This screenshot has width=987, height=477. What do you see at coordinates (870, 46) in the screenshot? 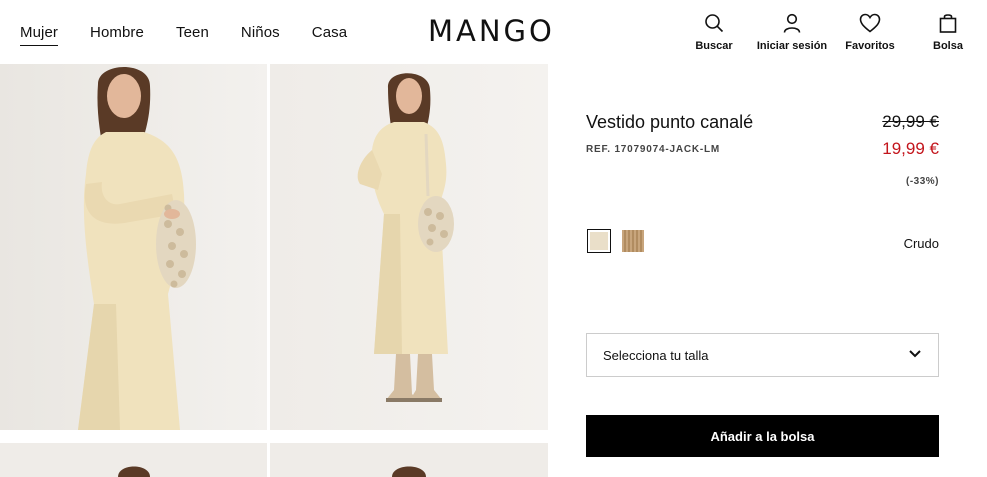
I see `favorites-label: Favoritos` at bounding box center [870, 46].